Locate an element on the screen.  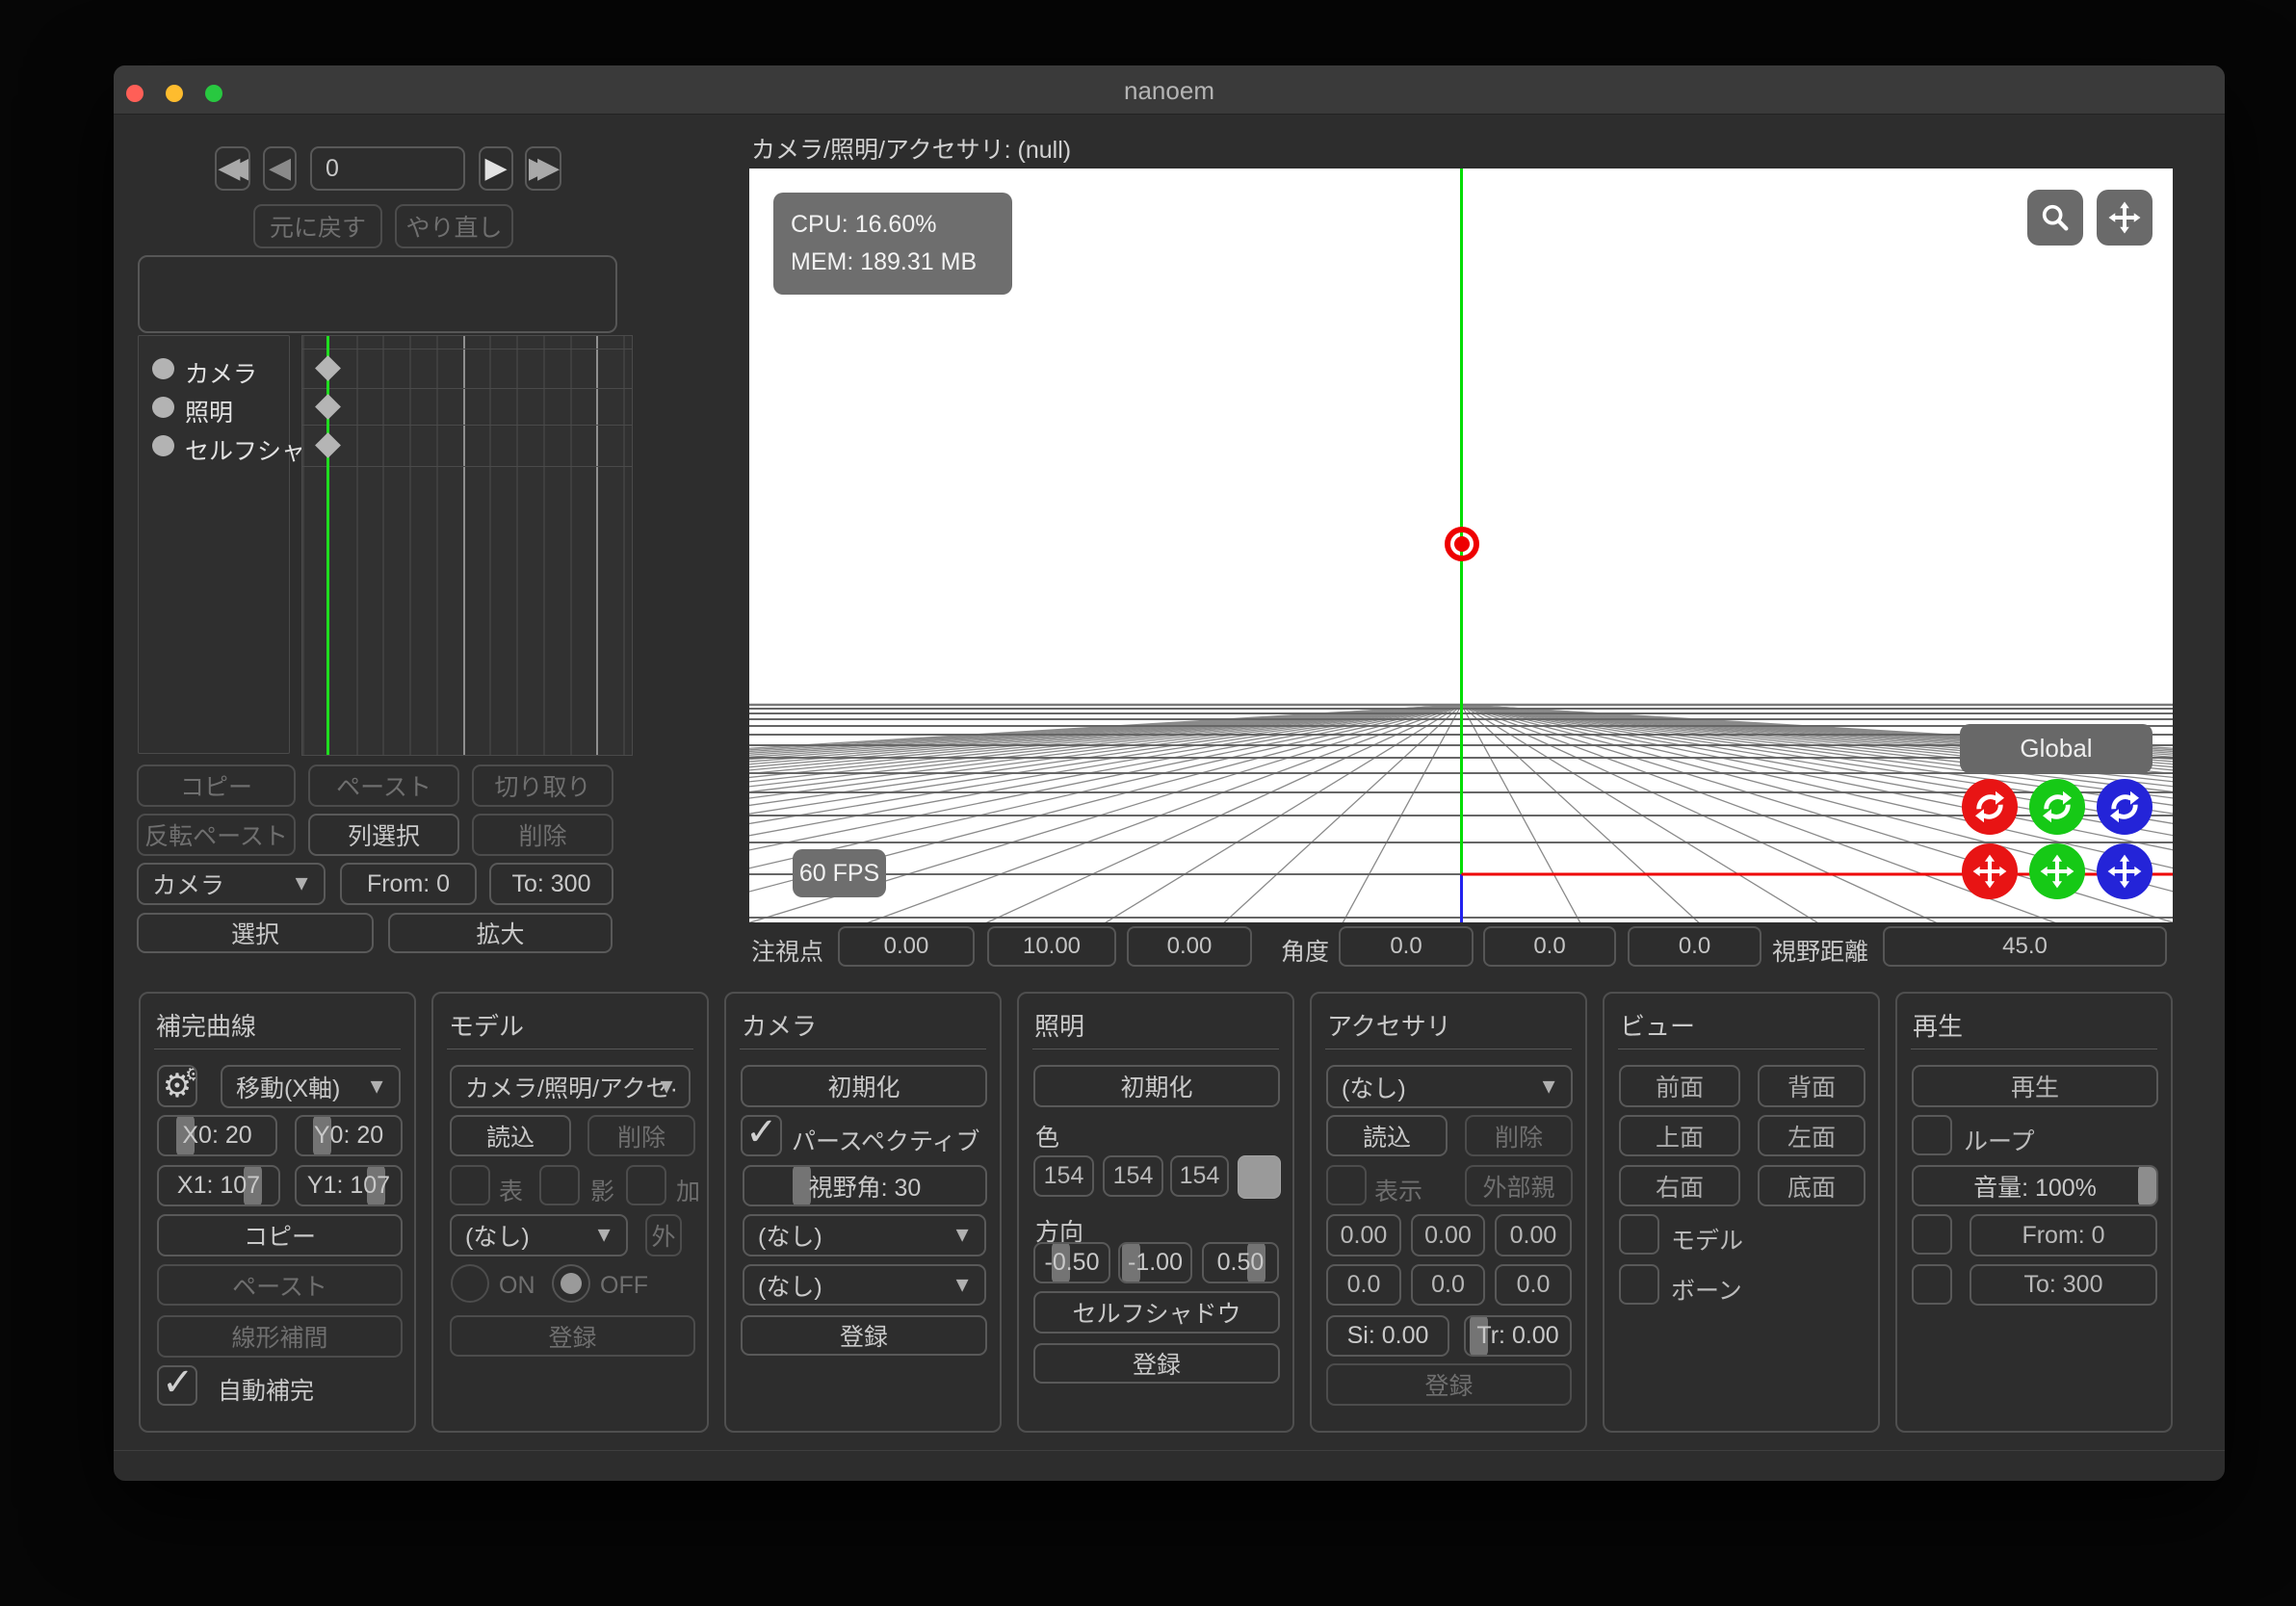
view-right-button: 右面 is located at coordinates (1679, 1185).